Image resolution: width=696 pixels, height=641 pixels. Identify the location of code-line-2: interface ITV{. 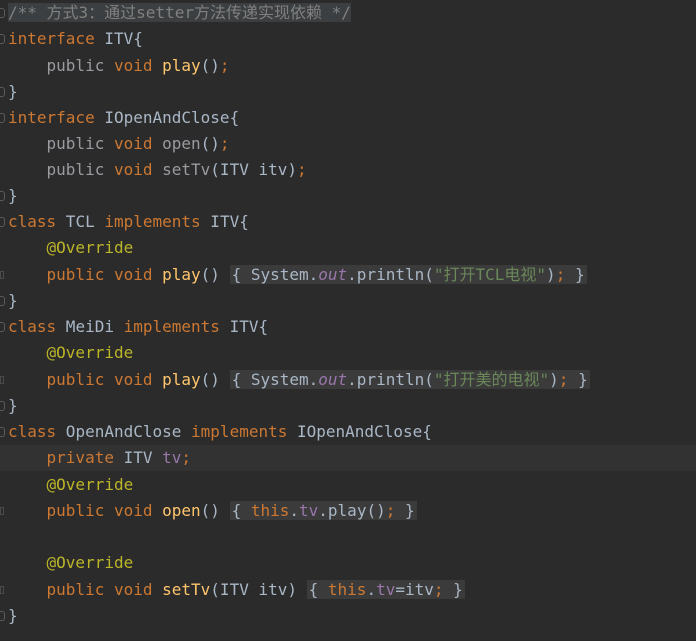
(348, 39).